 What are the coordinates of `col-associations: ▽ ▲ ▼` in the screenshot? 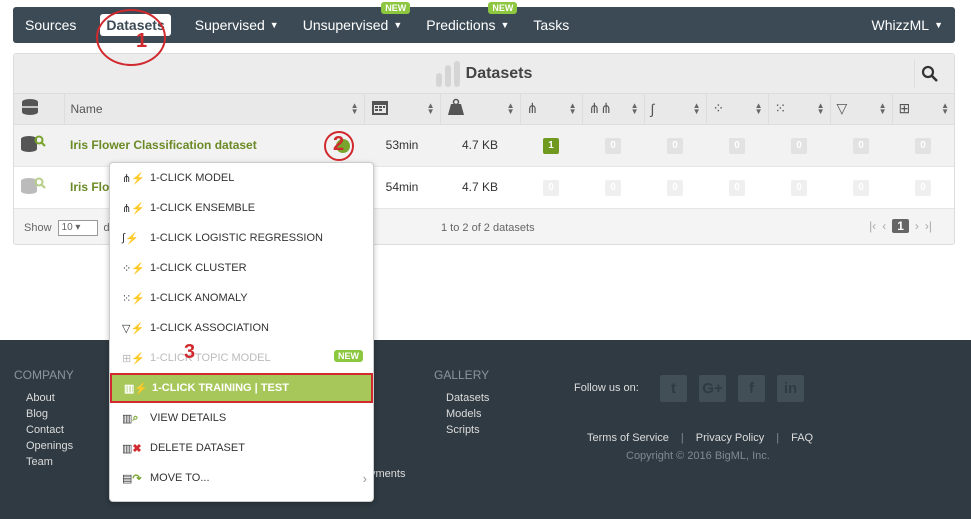 It's located at (861, 109).